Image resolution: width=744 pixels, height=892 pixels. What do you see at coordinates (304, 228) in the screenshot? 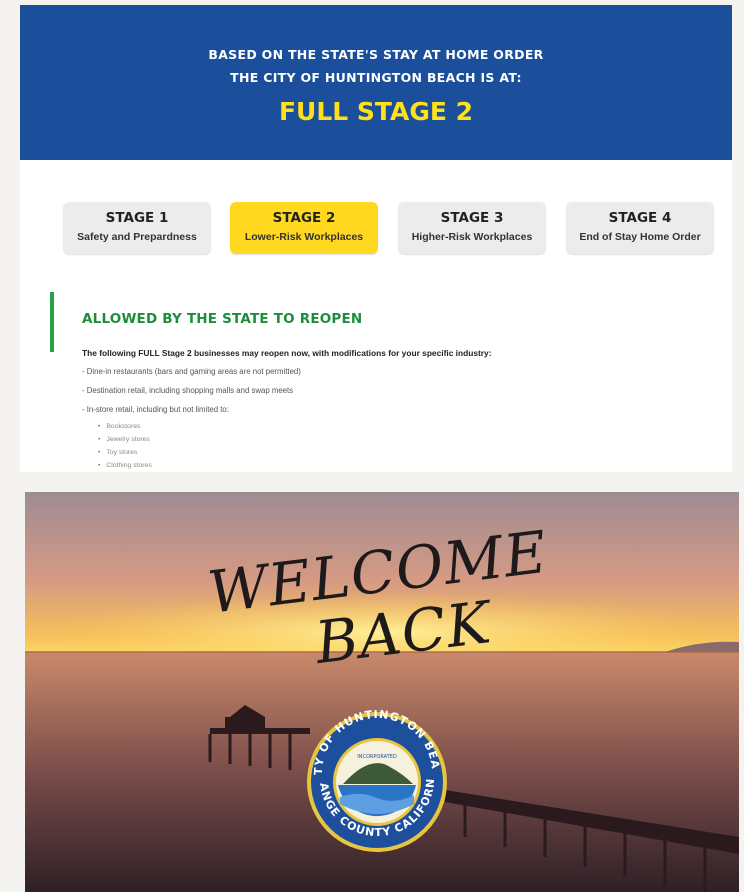
I see `stage-tab-2: STAGE 2 Lower-Risk Workplaces` at bounding box center [304, 228].